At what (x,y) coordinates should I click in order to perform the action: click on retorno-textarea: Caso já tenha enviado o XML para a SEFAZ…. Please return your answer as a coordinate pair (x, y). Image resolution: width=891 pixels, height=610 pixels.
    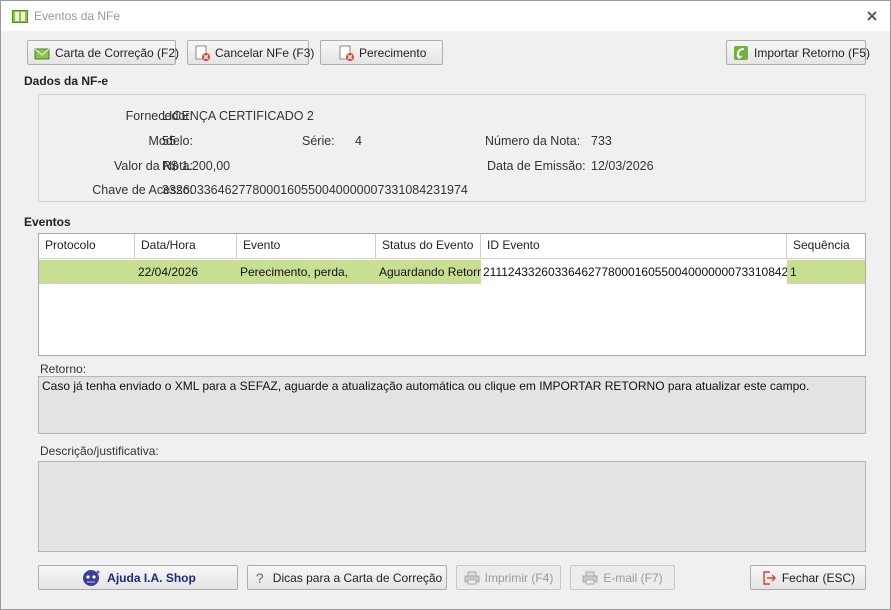
    Looking at the image, I should click on (452, 405).